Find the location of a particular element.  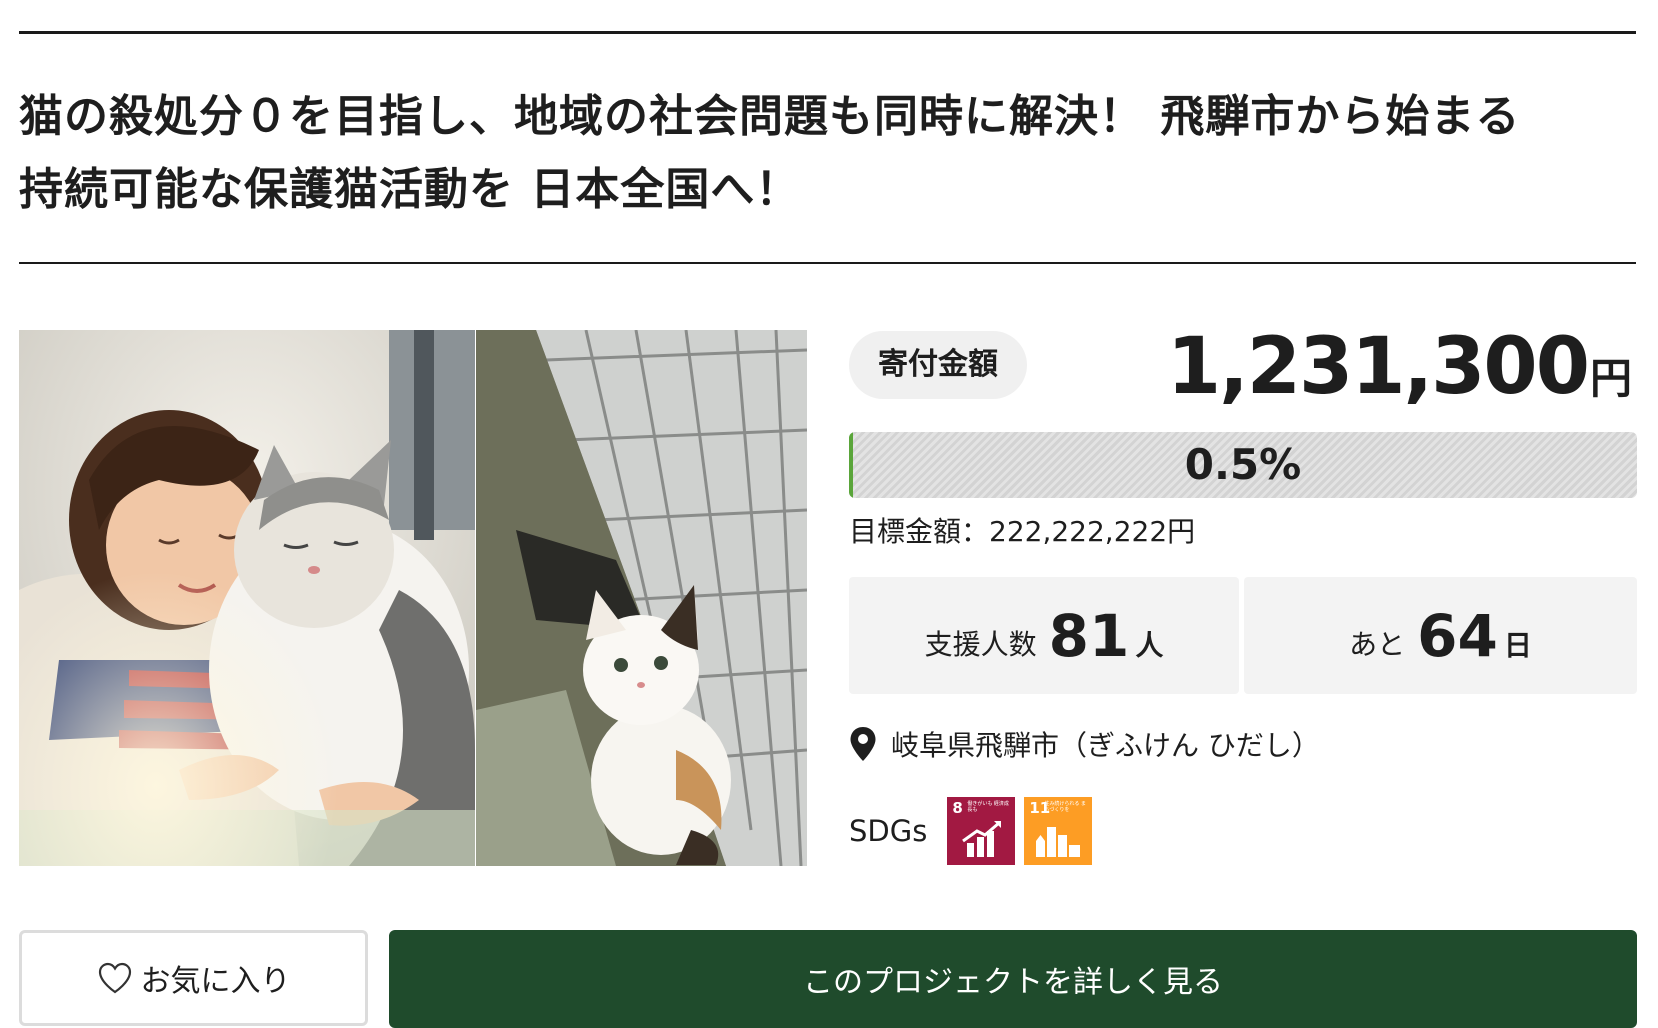

donation-amount-badge: 寄付金額 is located at coordinates (938, 365).